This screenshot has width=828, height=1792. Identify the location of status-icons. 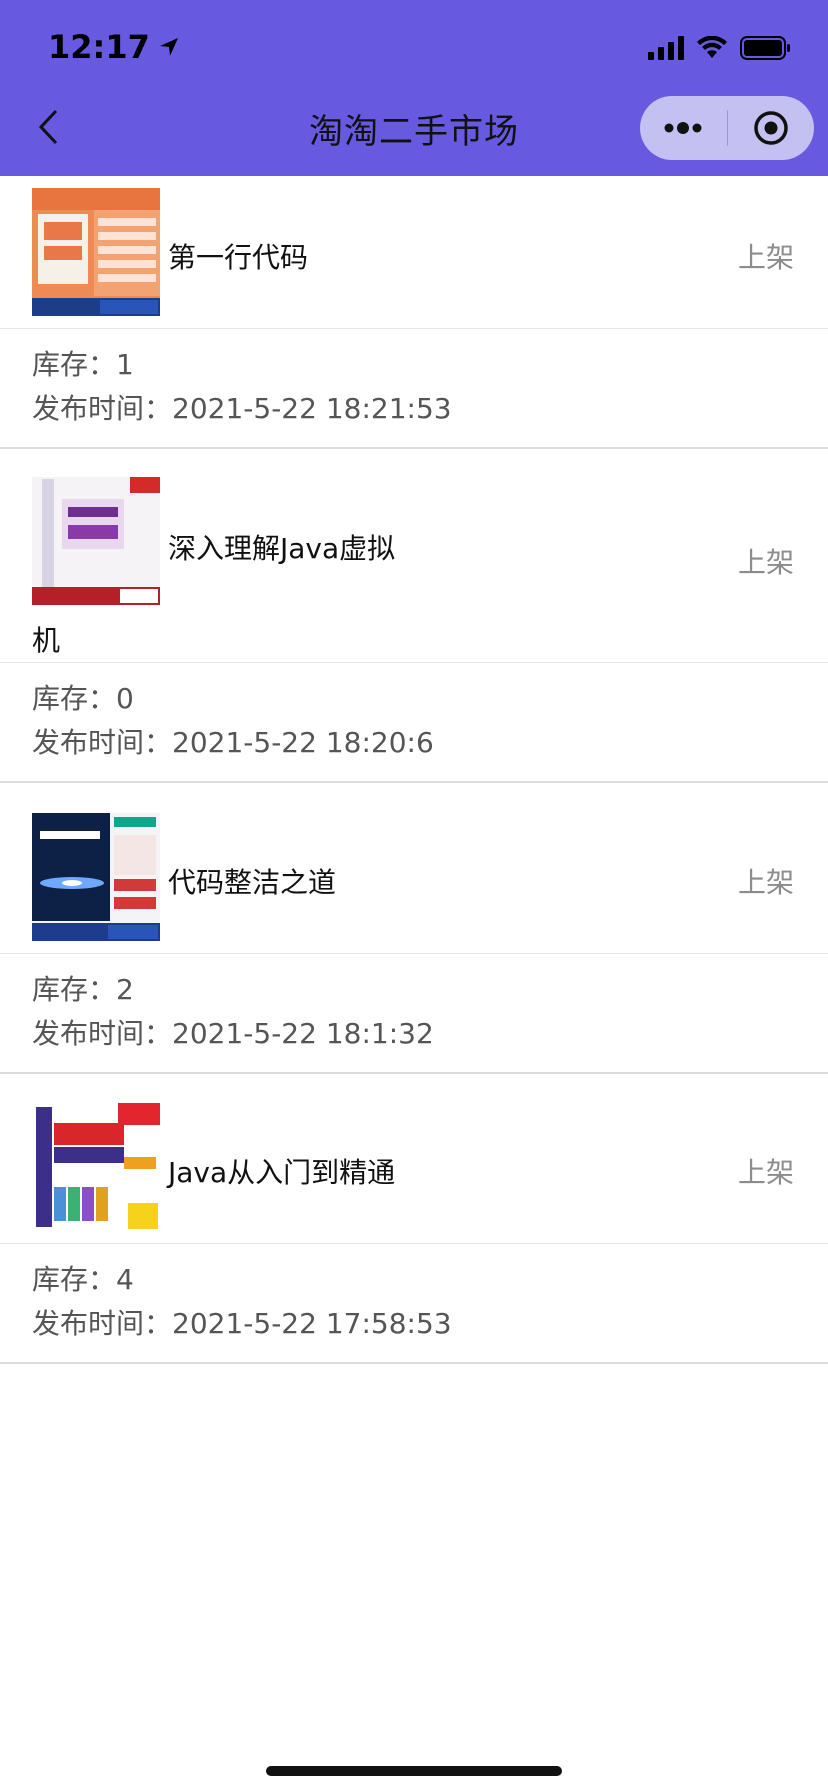
(720, 48).